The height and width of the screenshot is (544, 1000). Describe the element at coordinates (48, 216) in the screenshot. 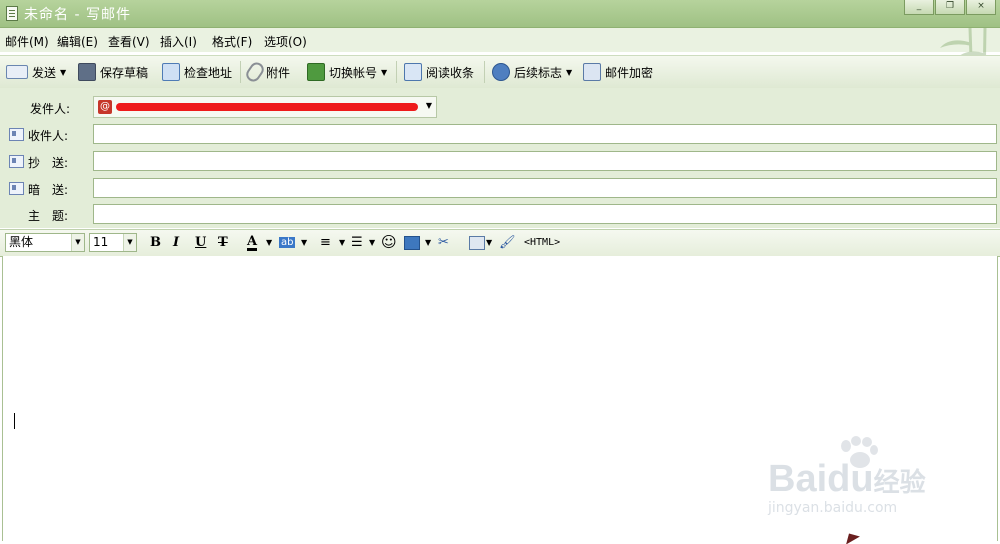

I see `subject-label: 主 题:` at that location.